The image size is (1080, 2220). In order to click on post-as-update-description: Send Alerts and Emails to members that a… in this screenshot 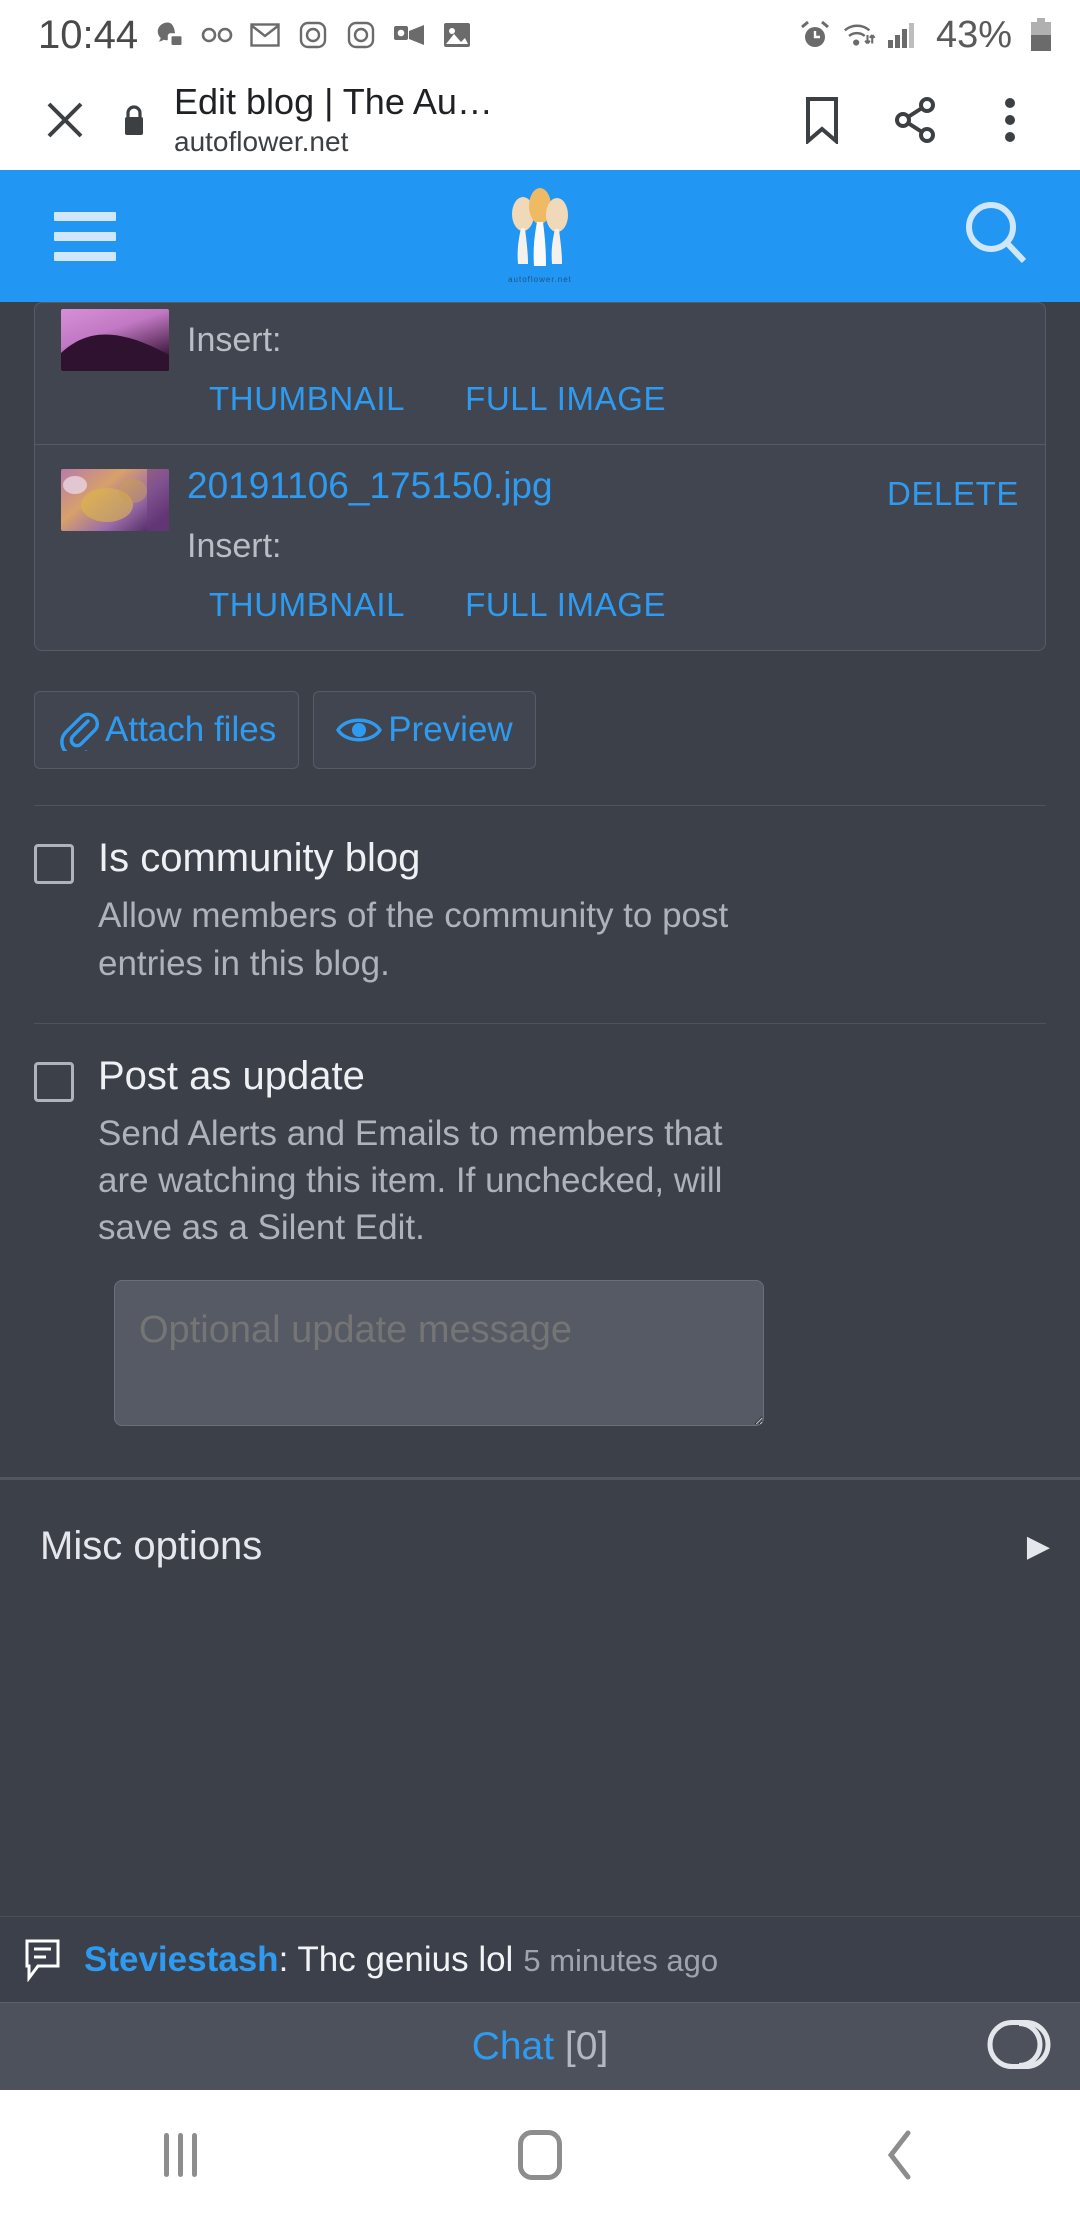, I will do `click(410, 1180)`.